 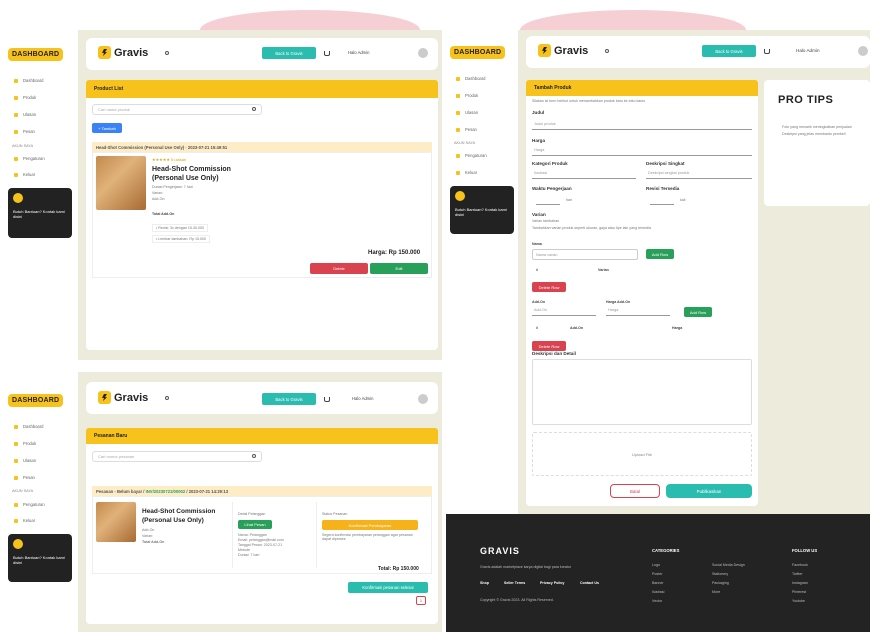 What do you see at coordinates (618, 302) in the screenshot?
I see `addon-price-label: Harga Add-On` at bounding box center [618, 302].